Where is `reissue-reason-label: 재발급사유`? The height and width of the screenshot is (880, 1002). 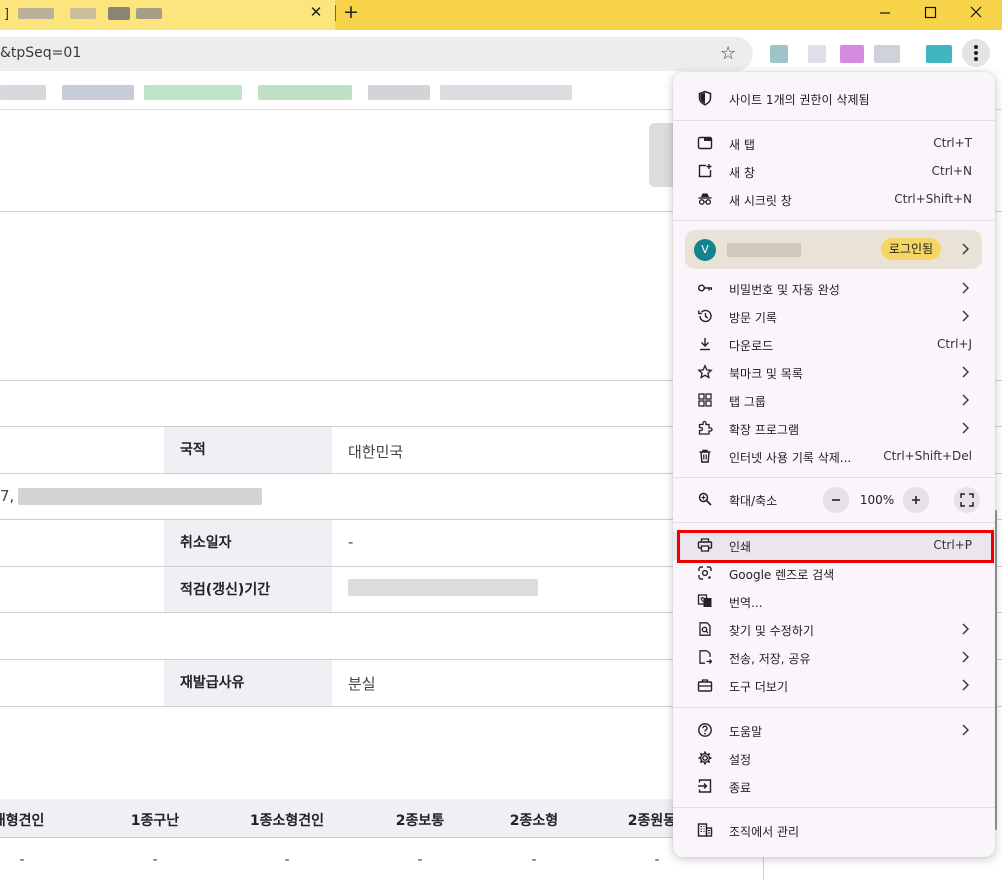 reissue-reason-label: 재발급사유 is located at coordinates (248, 683).